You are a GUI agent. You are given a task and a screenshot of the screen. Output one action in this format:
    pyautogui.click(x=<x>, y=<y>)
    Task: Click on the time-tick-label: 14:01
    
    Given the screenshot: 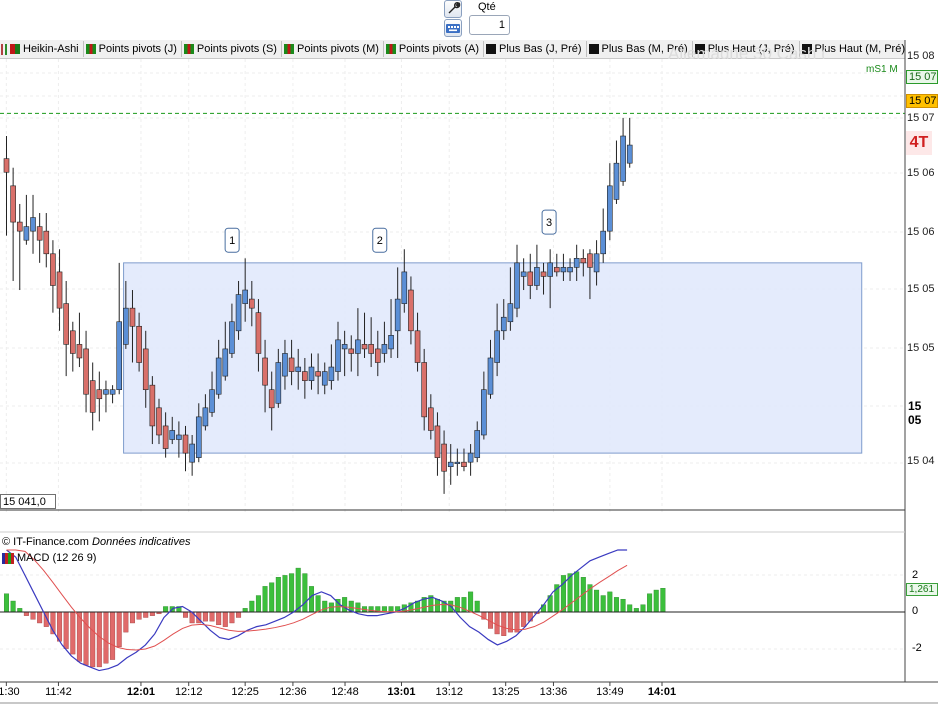 What is the action you would take?
    pyautogui.click(x=662, y=692)
    